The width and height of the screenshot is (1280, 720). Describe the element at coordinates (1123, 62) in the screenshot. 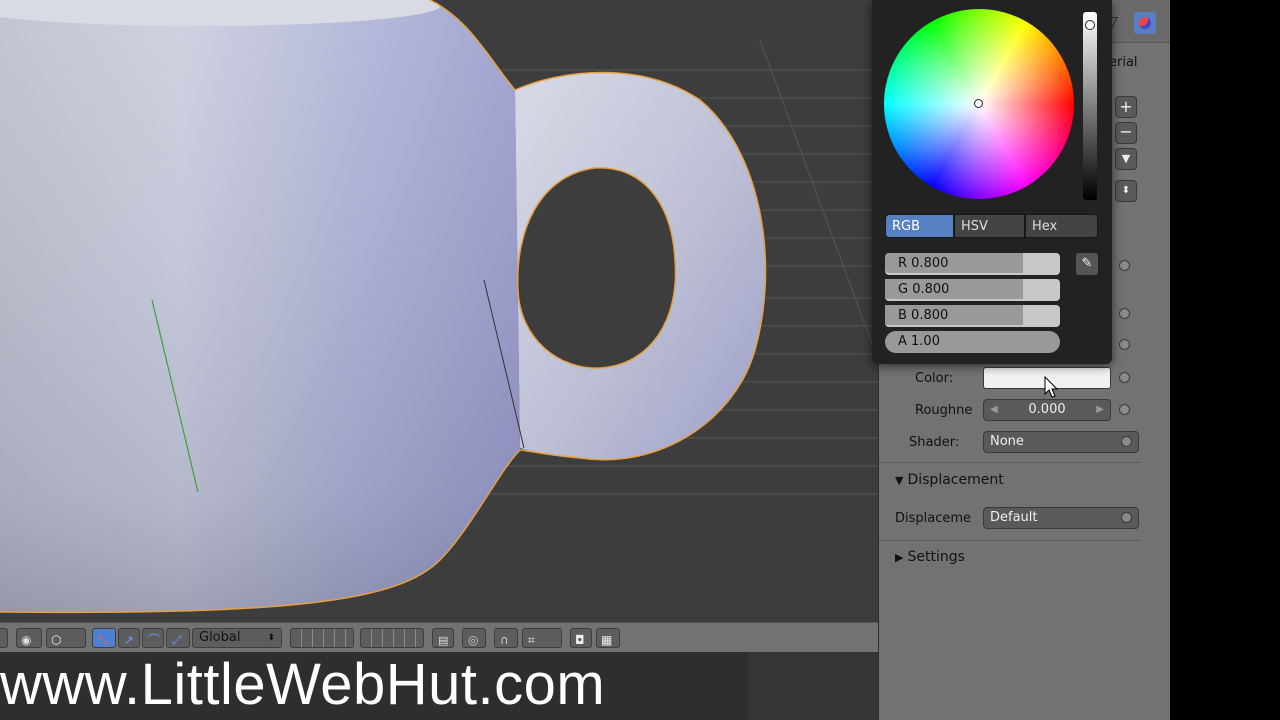

I see `material-header-label: erial` at that location.